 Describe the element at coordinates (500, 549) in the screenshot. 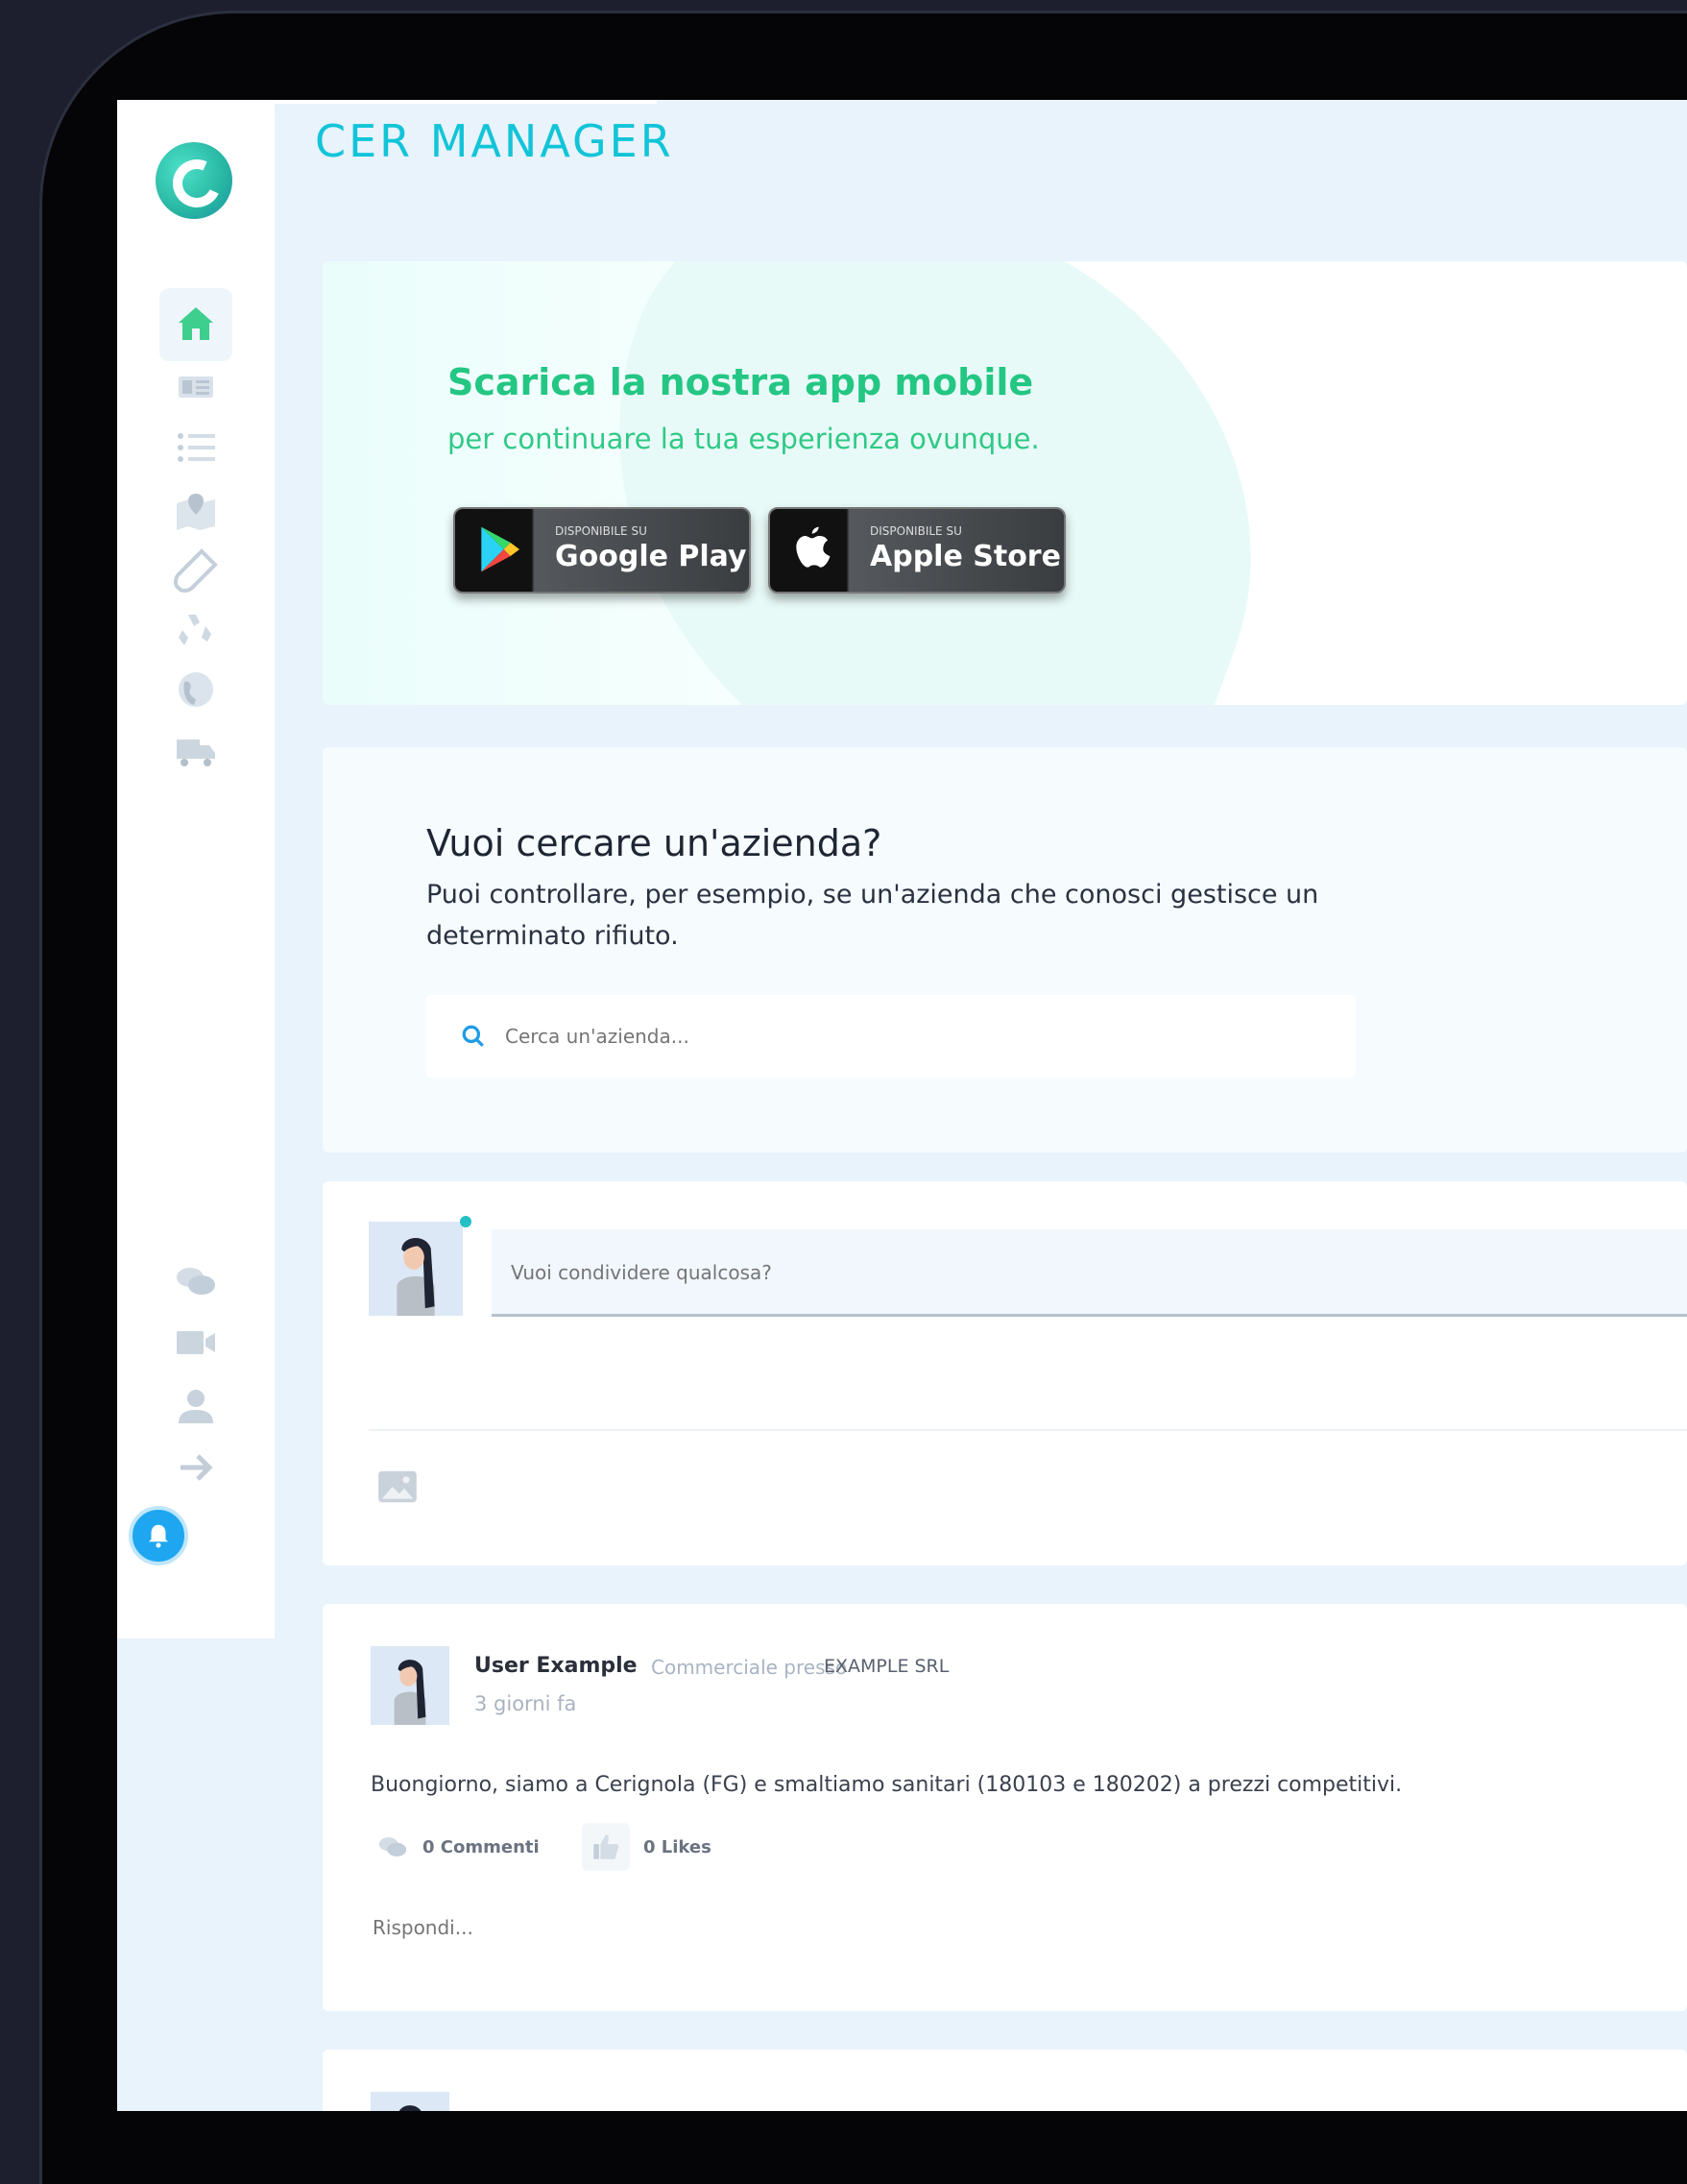

I see `google-play-icon` at that location.